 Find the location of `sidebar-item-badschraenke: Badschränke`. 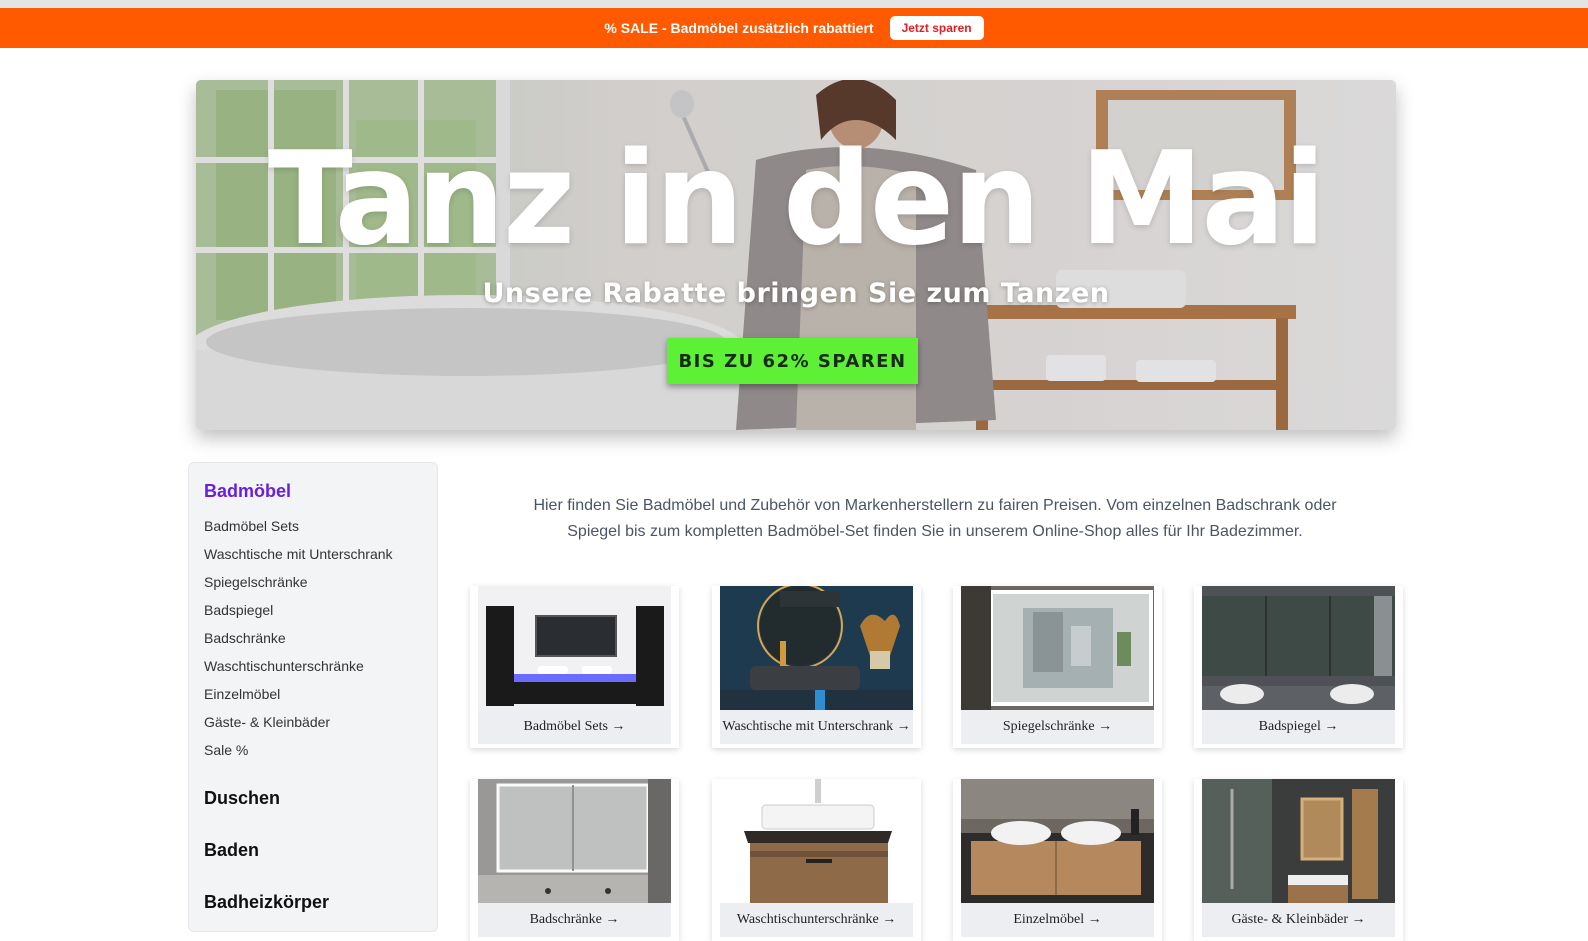

sidebar-item-badschraenke: Badschränke is located at coordinates (313, 642).